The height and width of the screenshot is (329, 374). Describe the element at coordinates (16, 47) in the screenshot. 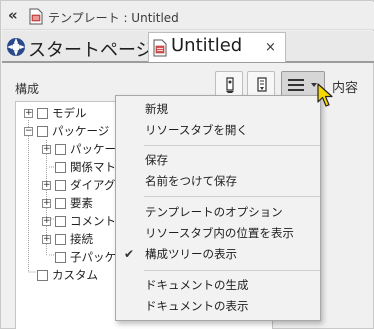

I see `start-page-icon` at that location.